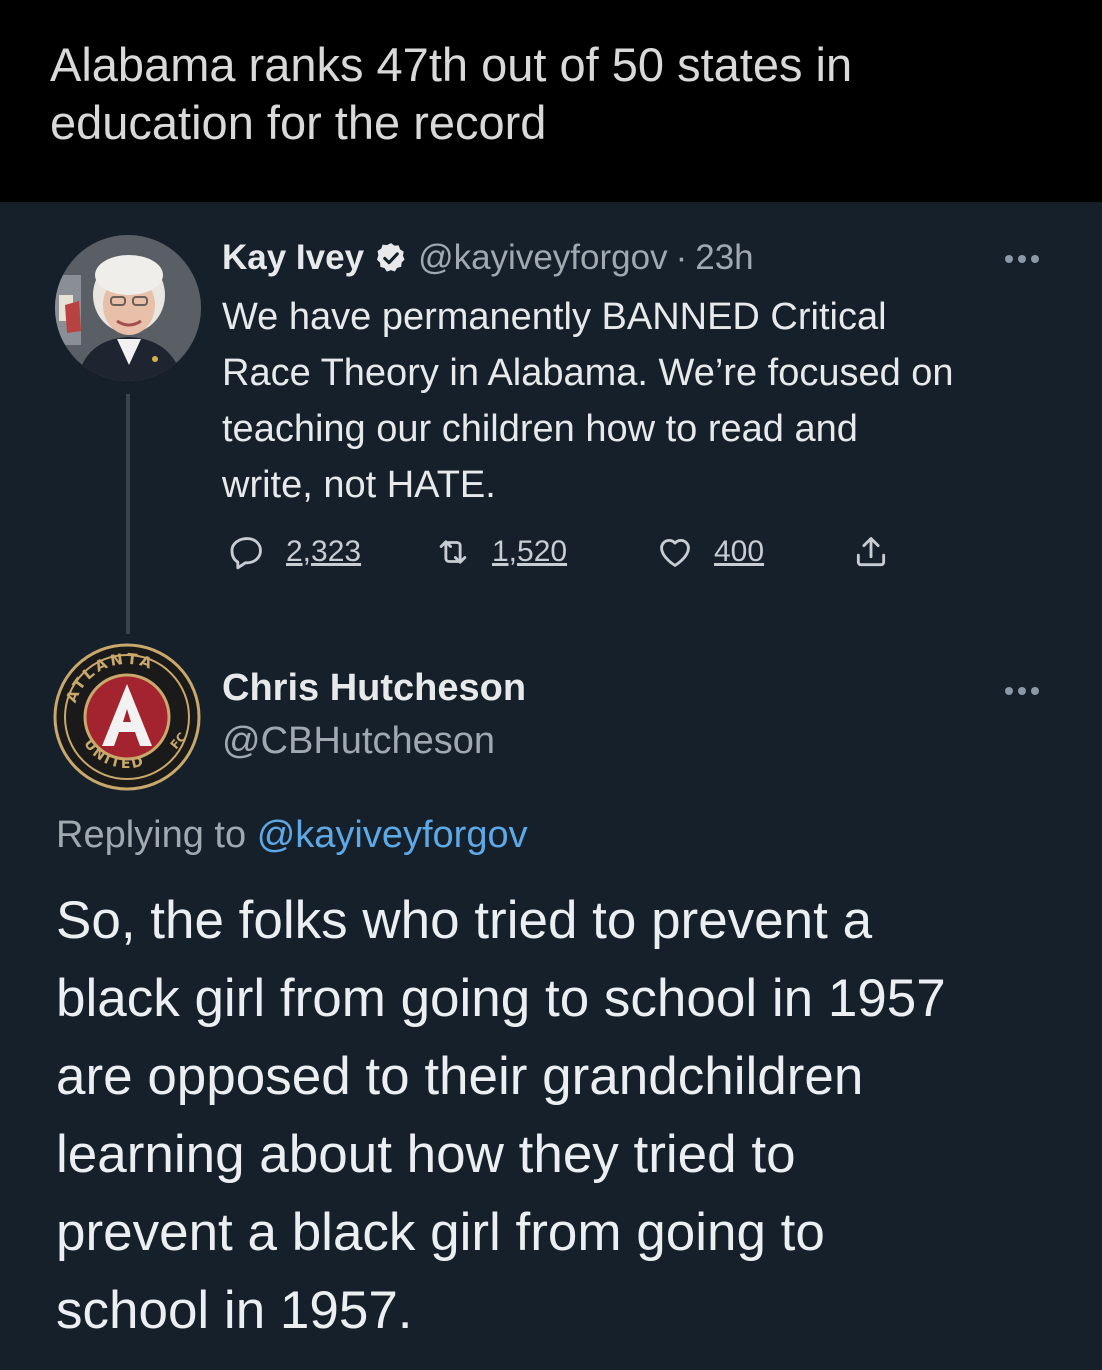 Image resolution: width=1102 pixels, height=1370 pixels. Describe the element at coordinates (602, 552) in the screenshot. I see `tweet-actions: 2,323 1,520 400` at that location.